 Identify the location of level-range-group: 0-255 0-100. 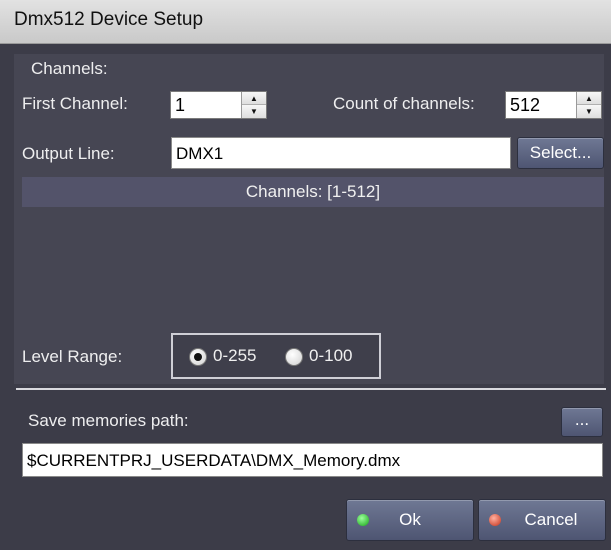
(276, 356).